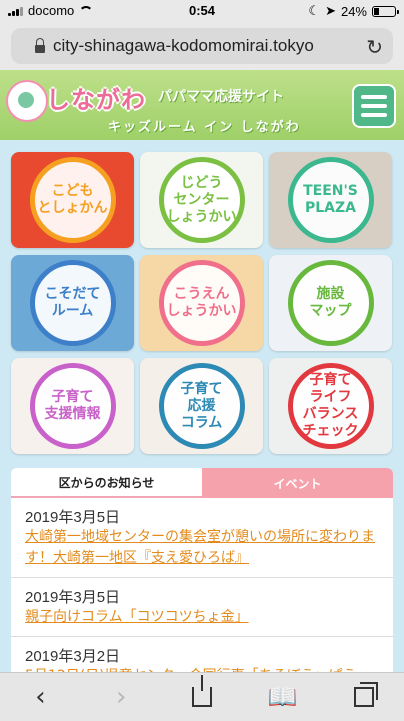  I want to click on tile-label: TEEN'S PLAZA, so click(330, 199).